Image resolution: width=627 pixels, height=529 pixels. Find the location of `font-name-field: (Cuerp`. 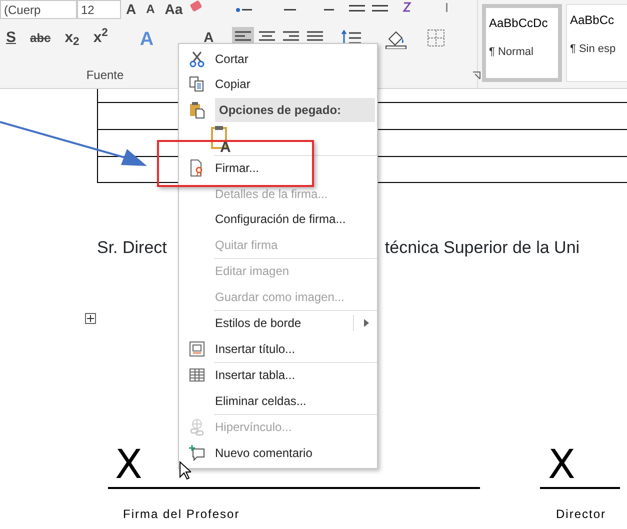

font-name-field: (Cuerp is located at coordinates (38, 9).